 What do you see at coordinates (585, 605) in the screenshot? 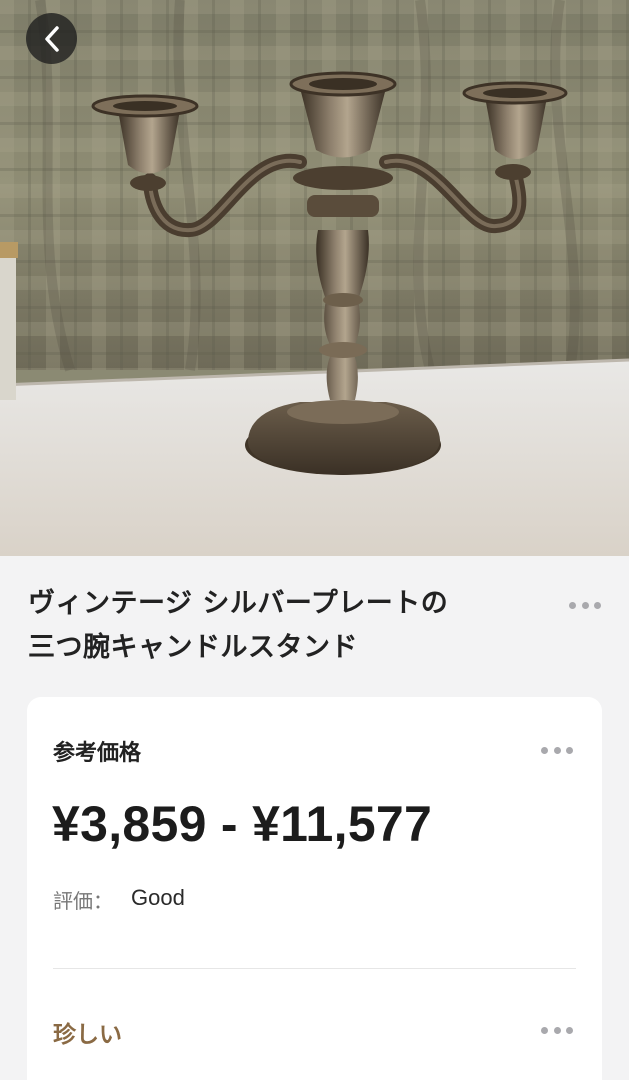
I see `title-more-button` at bounding box center [585, 605].